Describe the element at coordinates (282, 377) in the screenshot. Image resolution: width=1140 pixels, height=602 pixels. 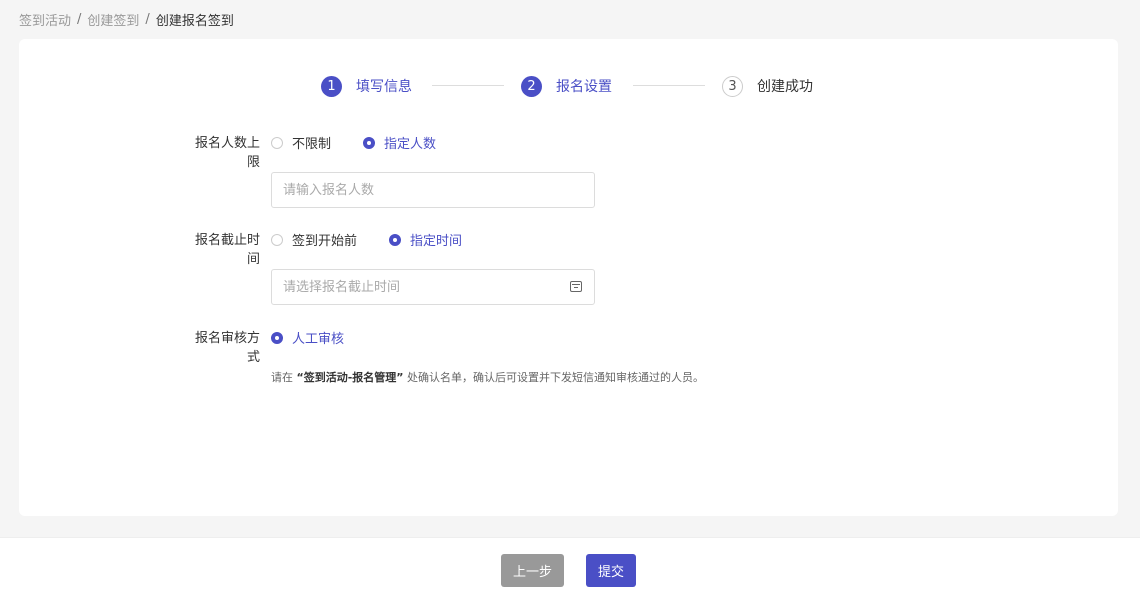
I see `hint-prefix: 请在` at that location.